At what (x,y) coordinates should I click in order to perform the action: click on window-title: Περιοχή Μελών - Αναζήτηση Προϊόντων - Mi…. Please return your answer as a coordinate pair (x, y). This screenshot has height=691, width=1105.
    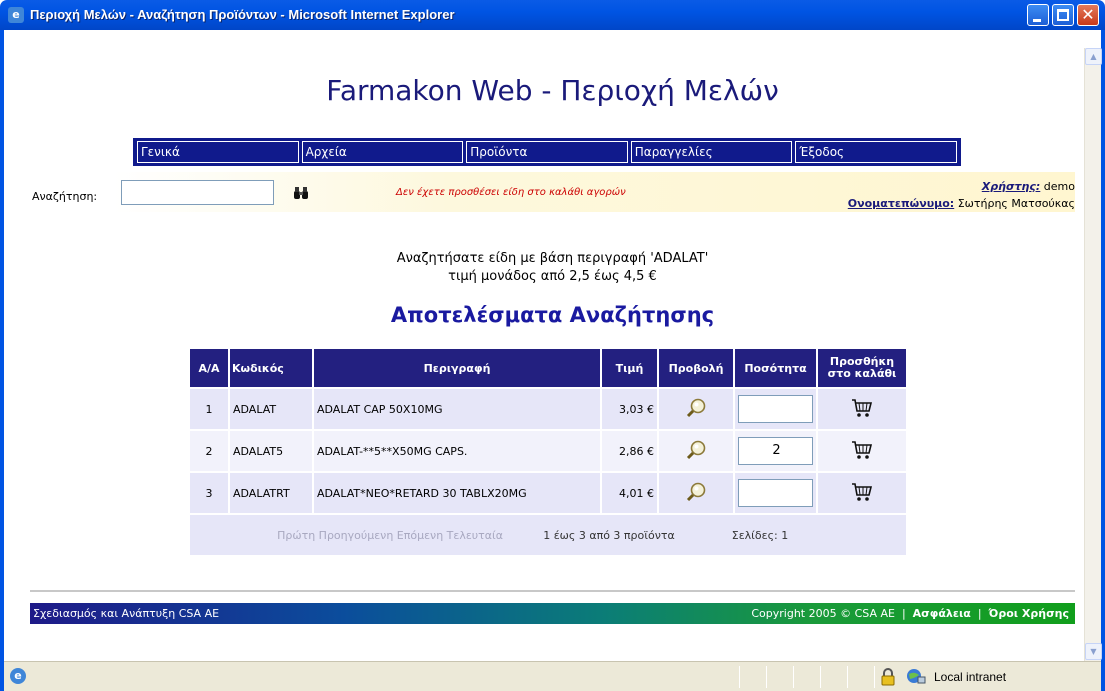
    Looking at the image, I should click on (242, 14).